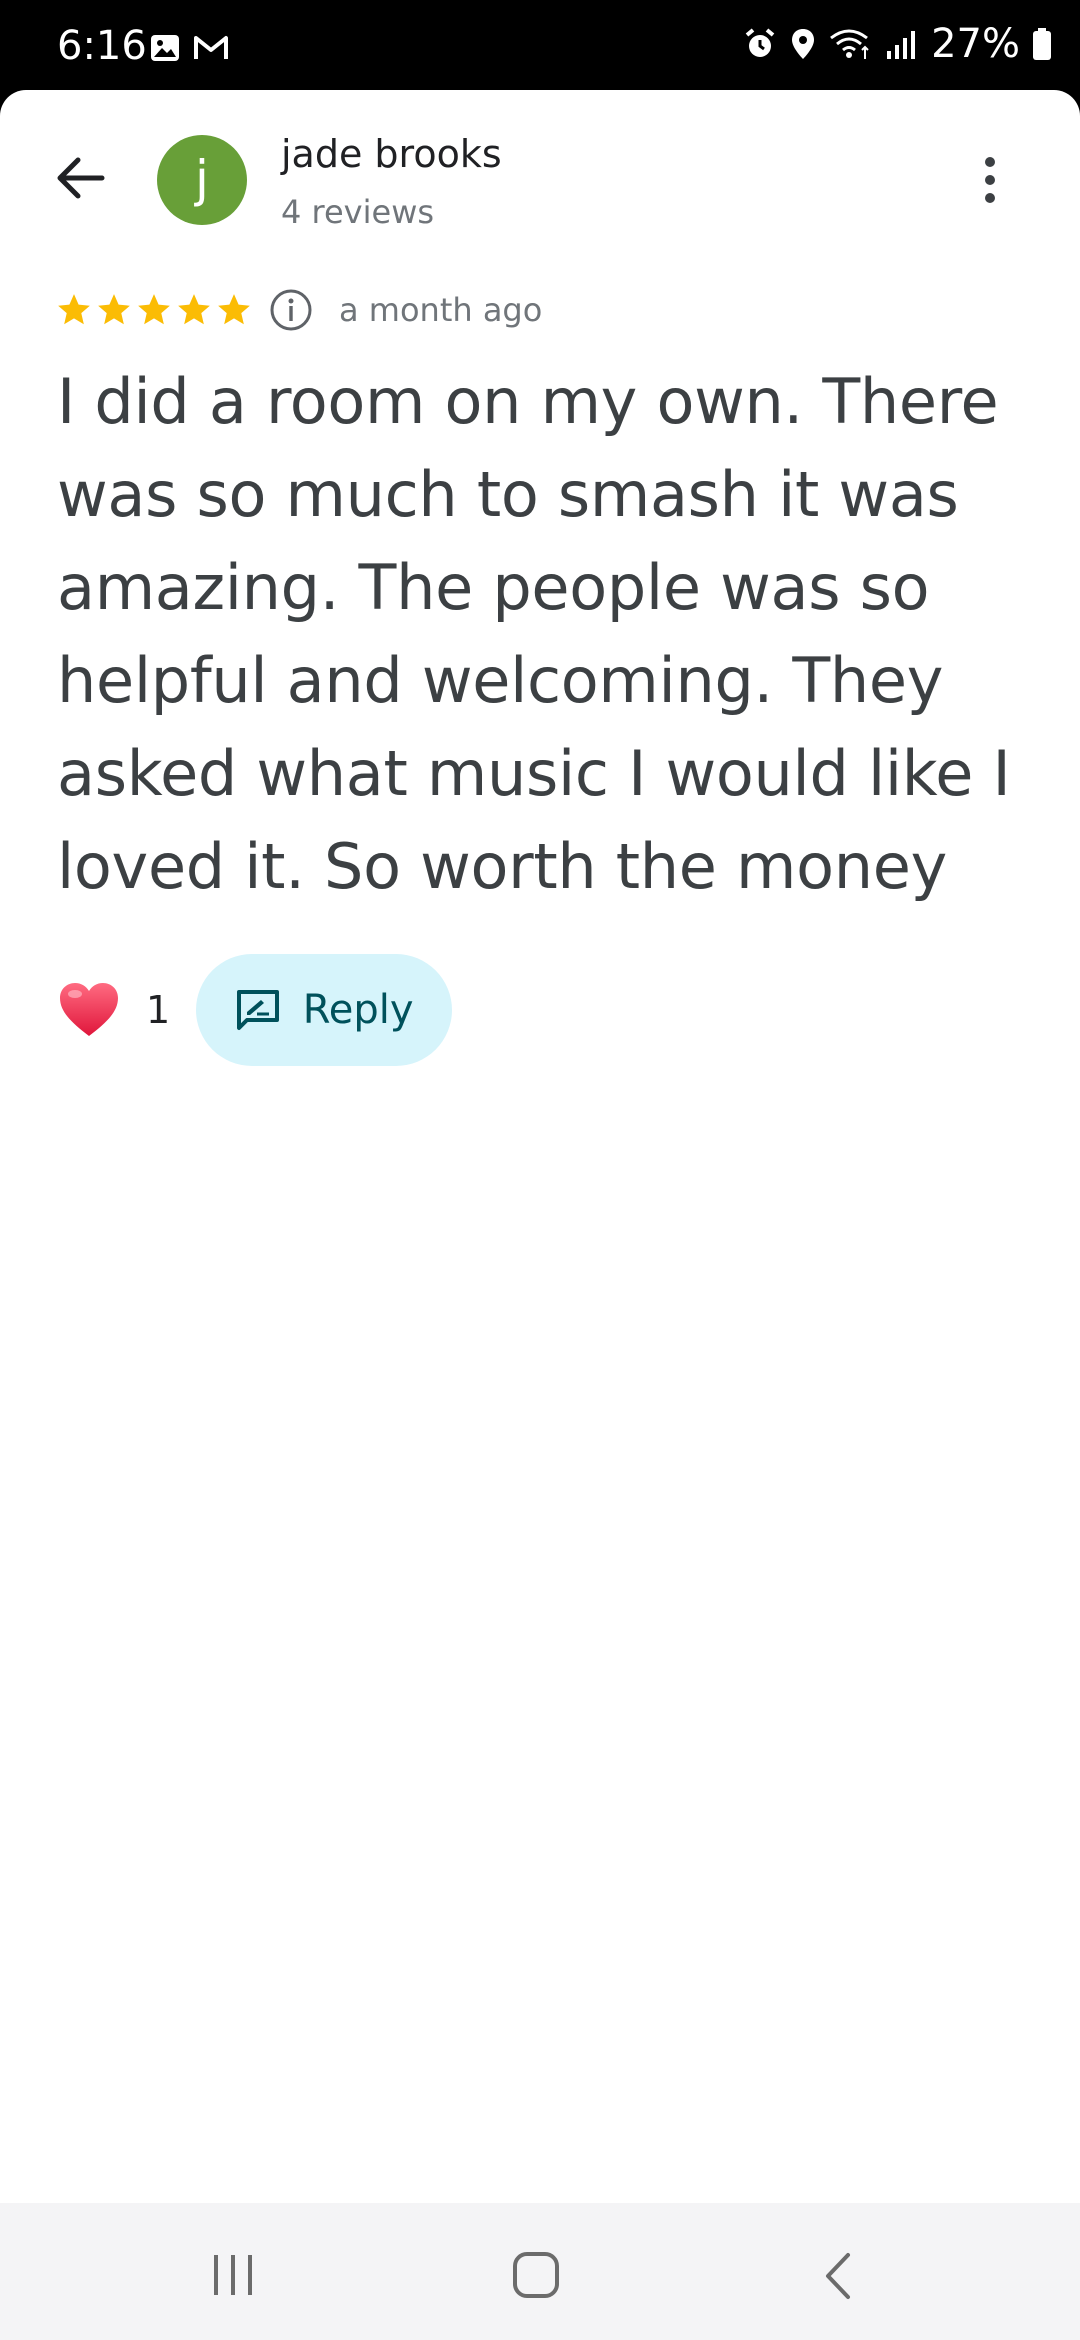 This screenshot has width=1080, height=2340. Describe the element at coordinates (540, 45) in the screenshot. I see `status-bar: 6:16 27%` at that location.